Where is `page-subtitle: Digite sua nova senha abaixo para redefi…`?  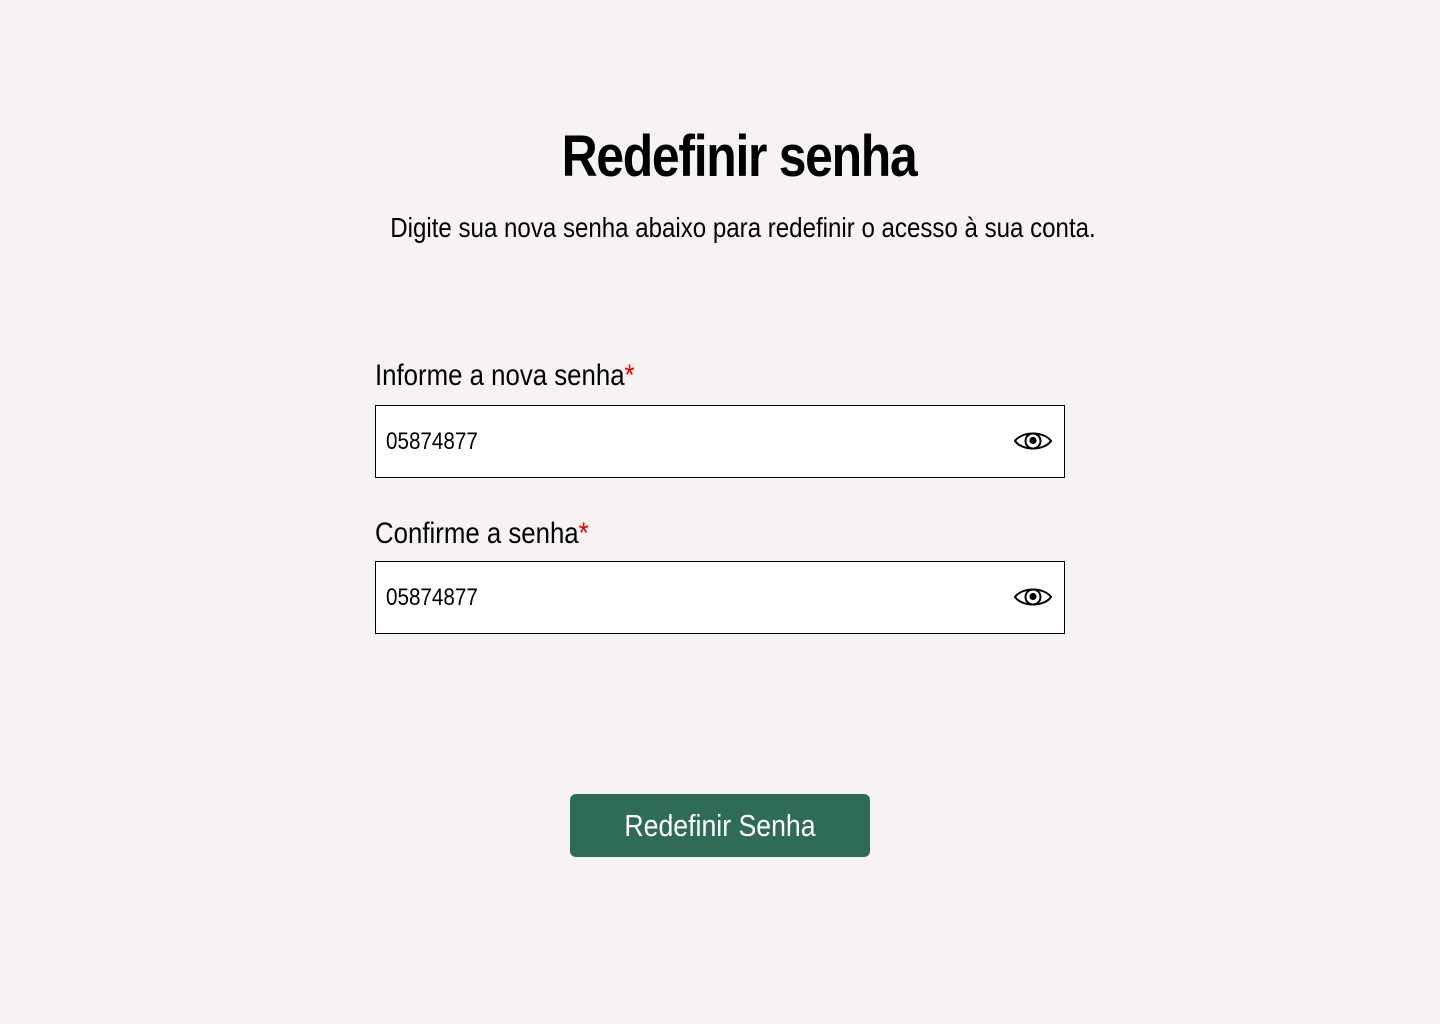 page-subtitle: Digite sua nova senha abaixo para redefi… is located at coordinates (743, 227).